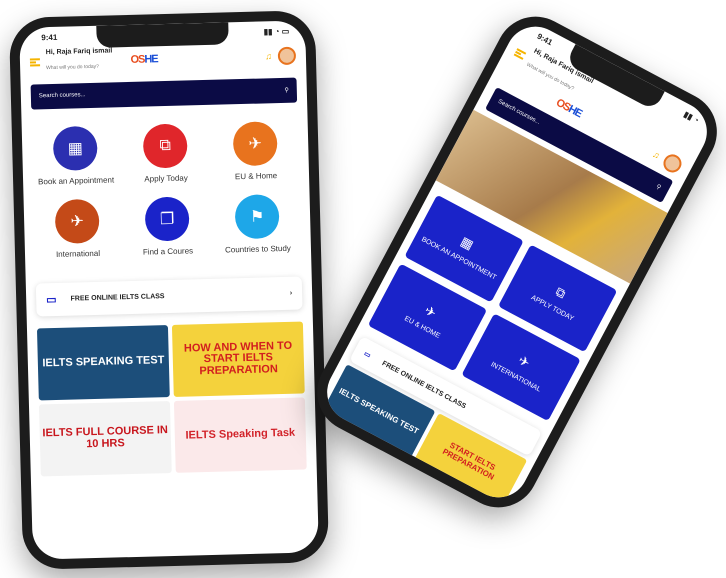 This screenshot has width=726, height=578. What do you see at coordinates (169, 297) in the screenshot?
I see `free-ielts-class-button: ▭ FREE ONLINE IELTS CLASS ›` at bounding box center [169, 297].